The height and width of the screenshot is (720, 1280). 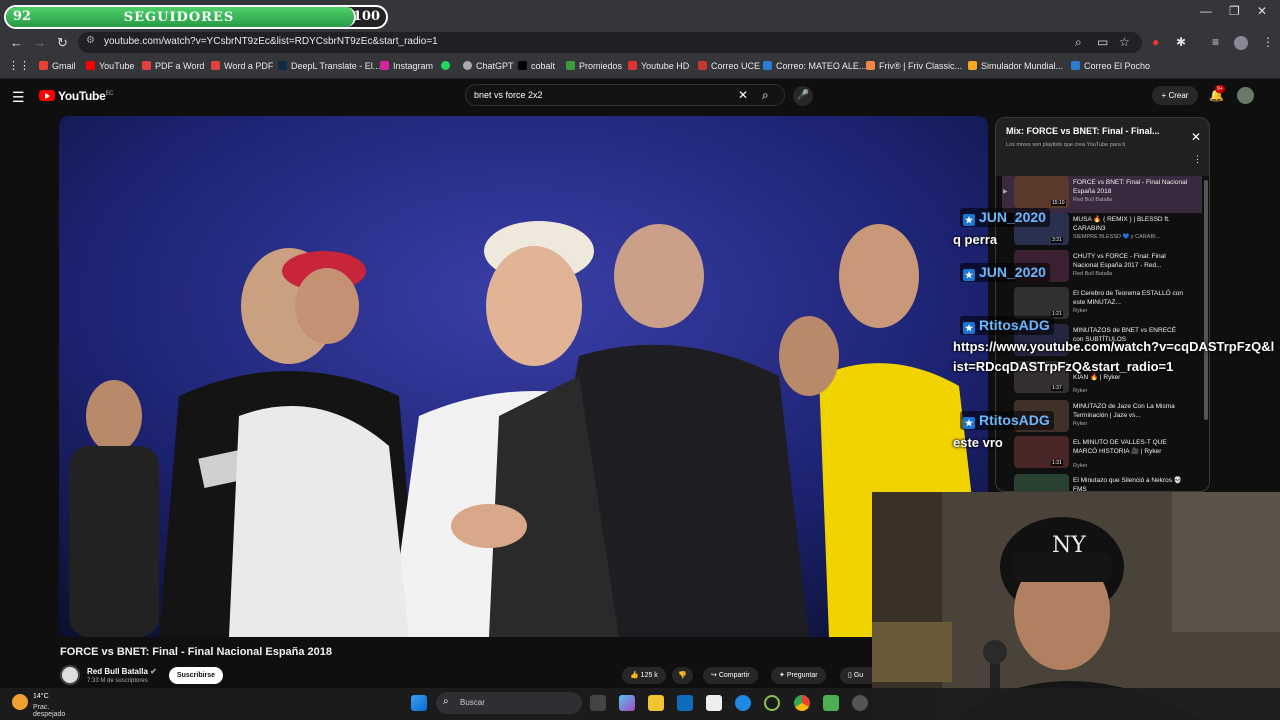 I want to click on store-icon, so click(x=714, y=703).